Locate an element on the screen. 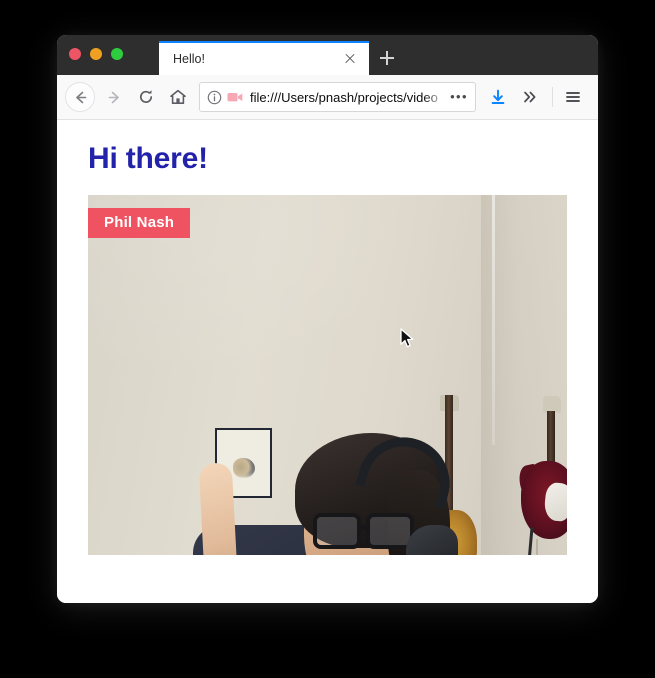 The height and width of the screenshot is (678, 655). video-camera-icon is located at coordinates (235, 97).